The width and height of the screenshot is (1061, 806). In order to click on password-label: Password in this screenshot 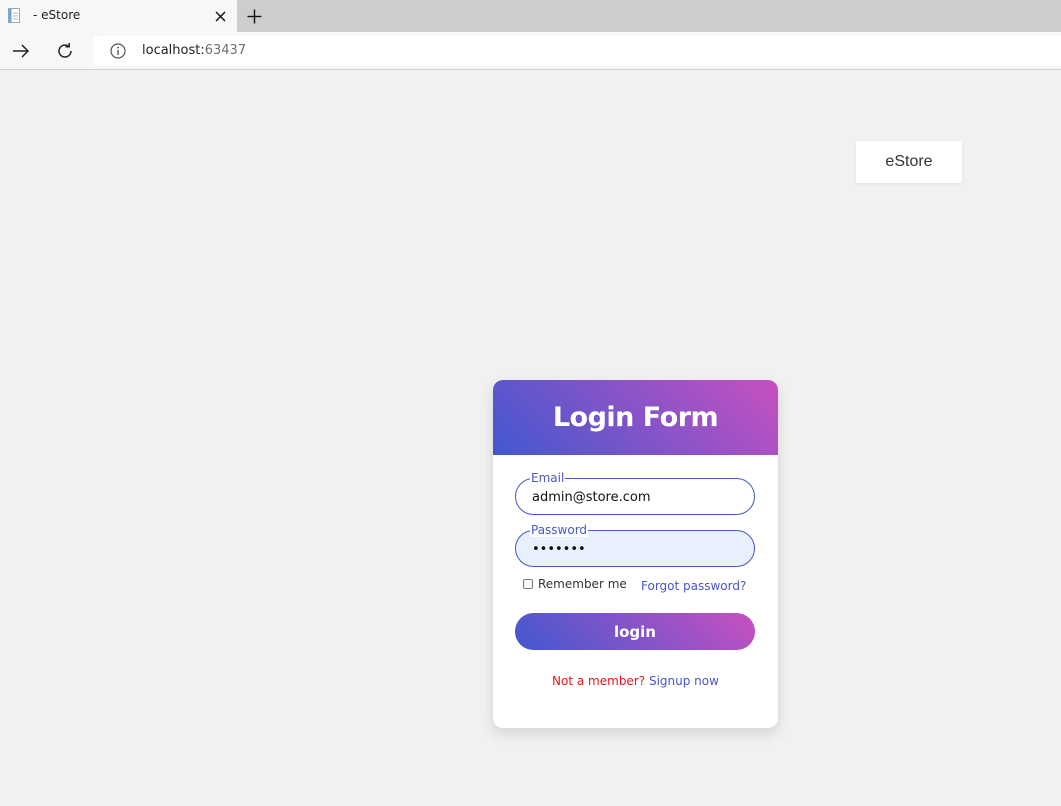, I will do `click(559, 530)`.